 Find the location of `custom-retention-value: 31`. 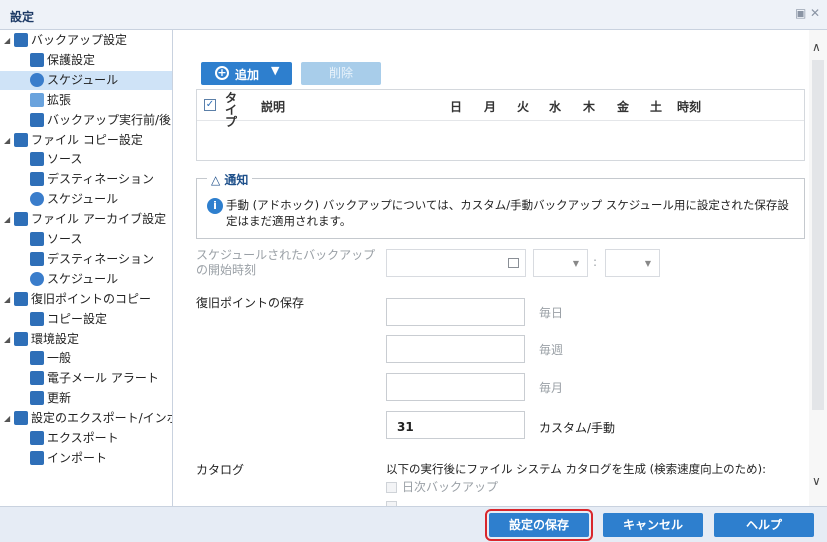

custom-retention-value: 31 is located at coordinates (405, 427).